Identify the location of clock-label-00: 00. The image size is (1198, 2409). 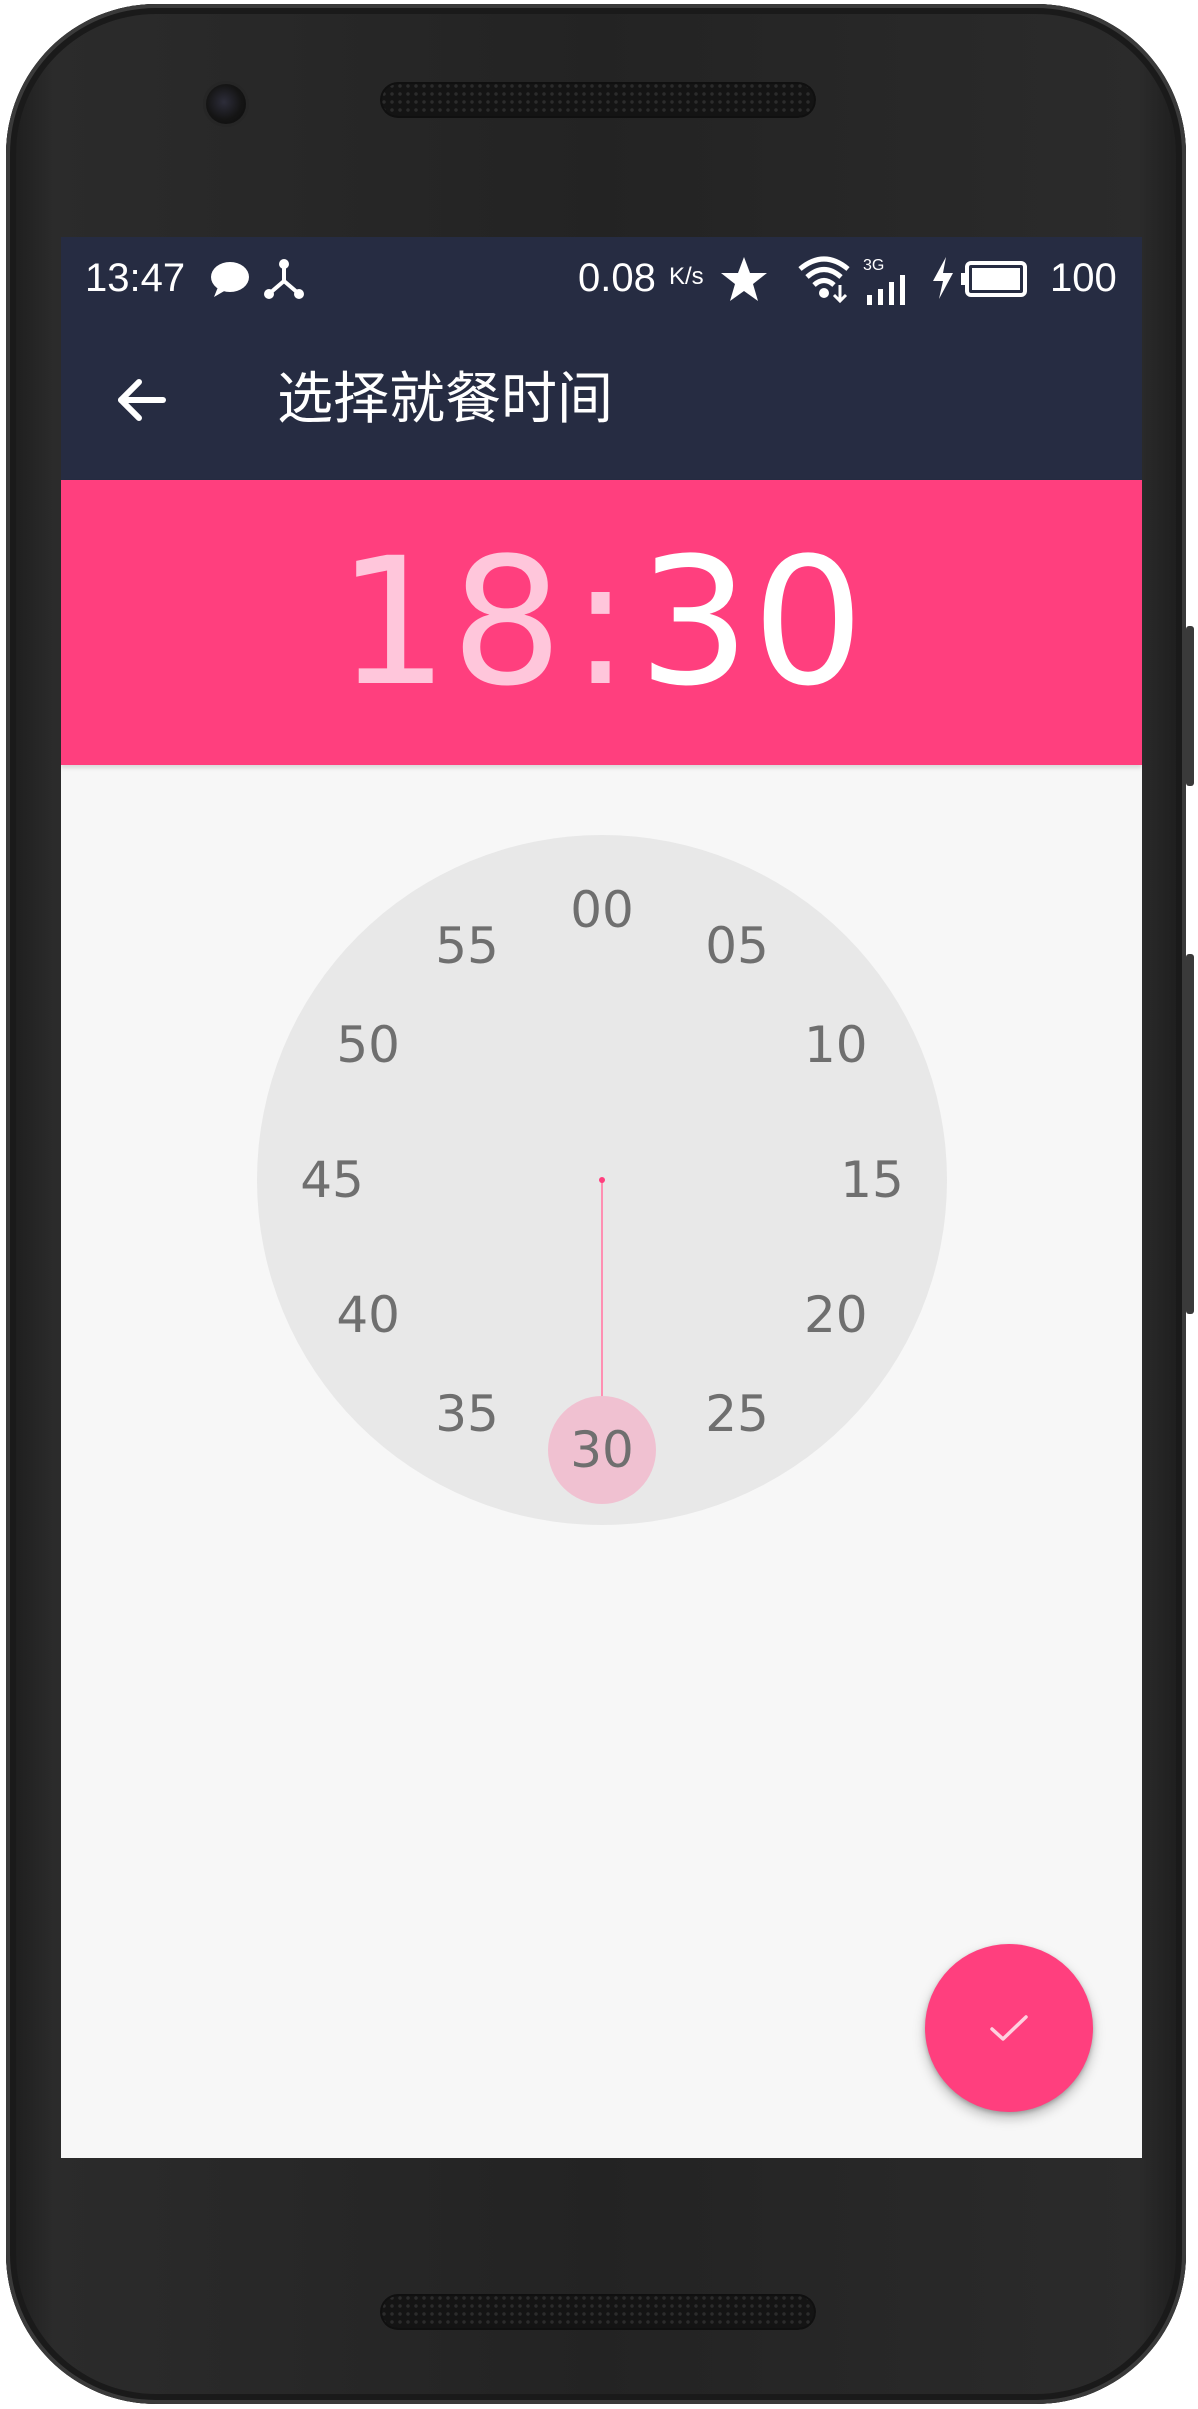
(602, 910).